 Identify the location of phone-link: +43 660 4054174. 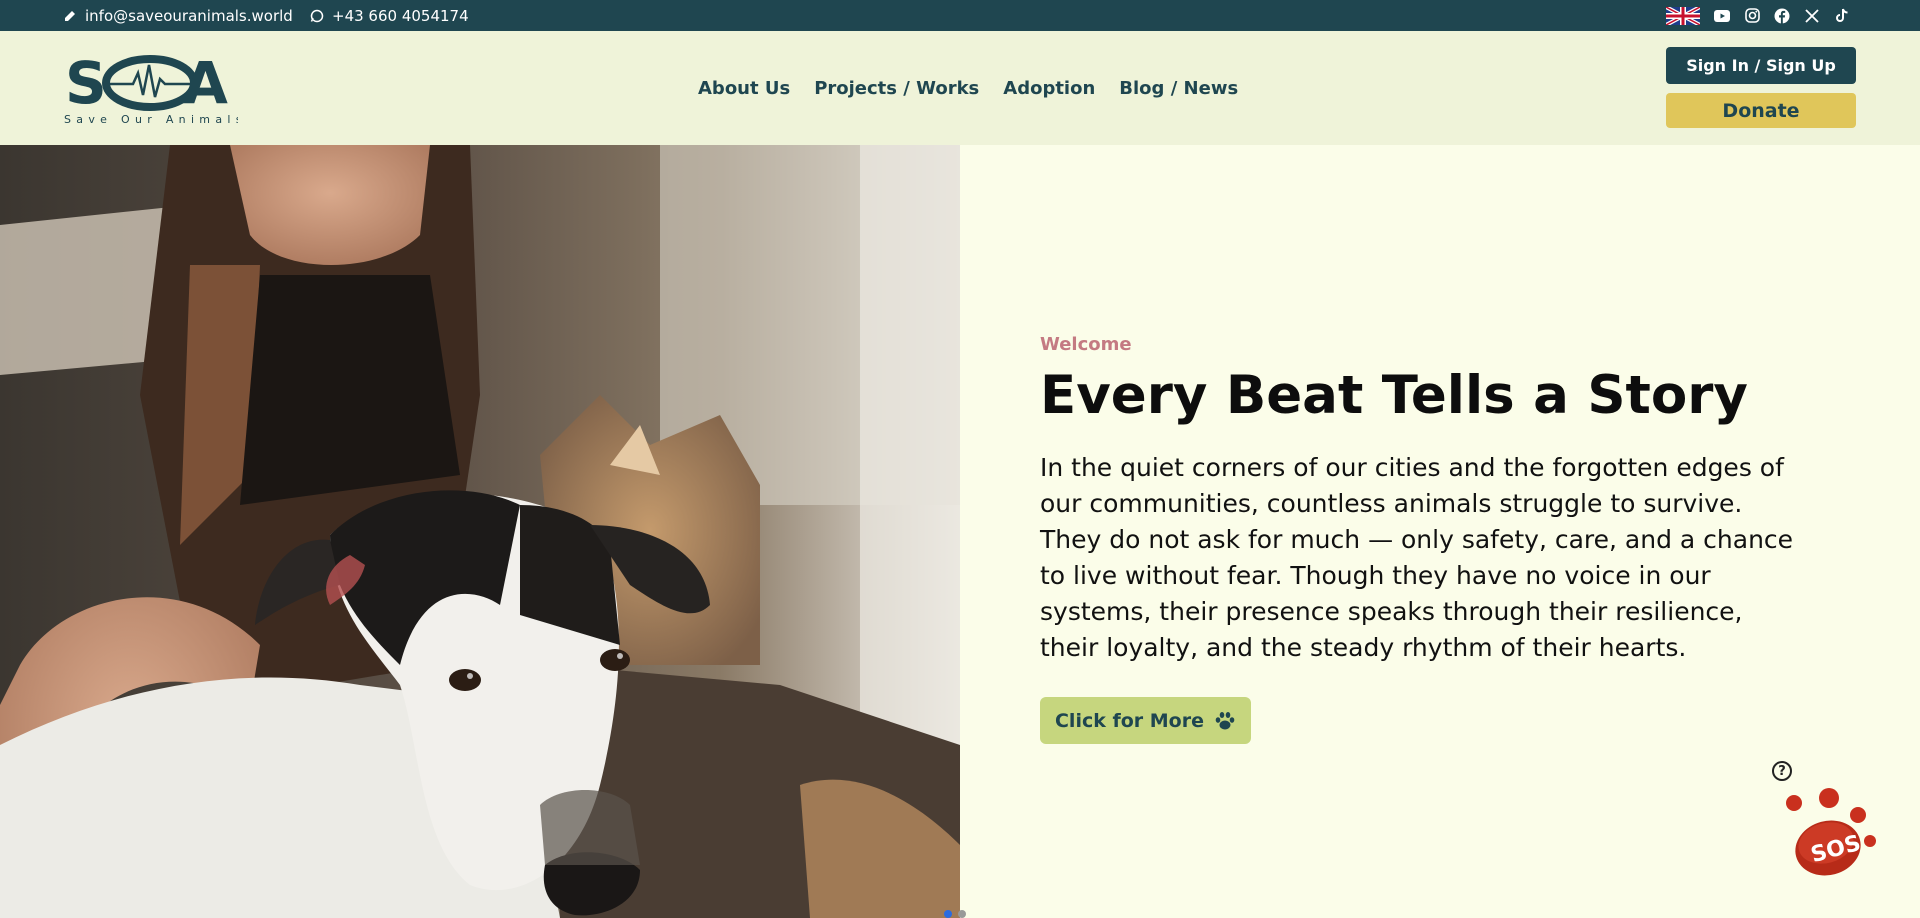
(389, 15).